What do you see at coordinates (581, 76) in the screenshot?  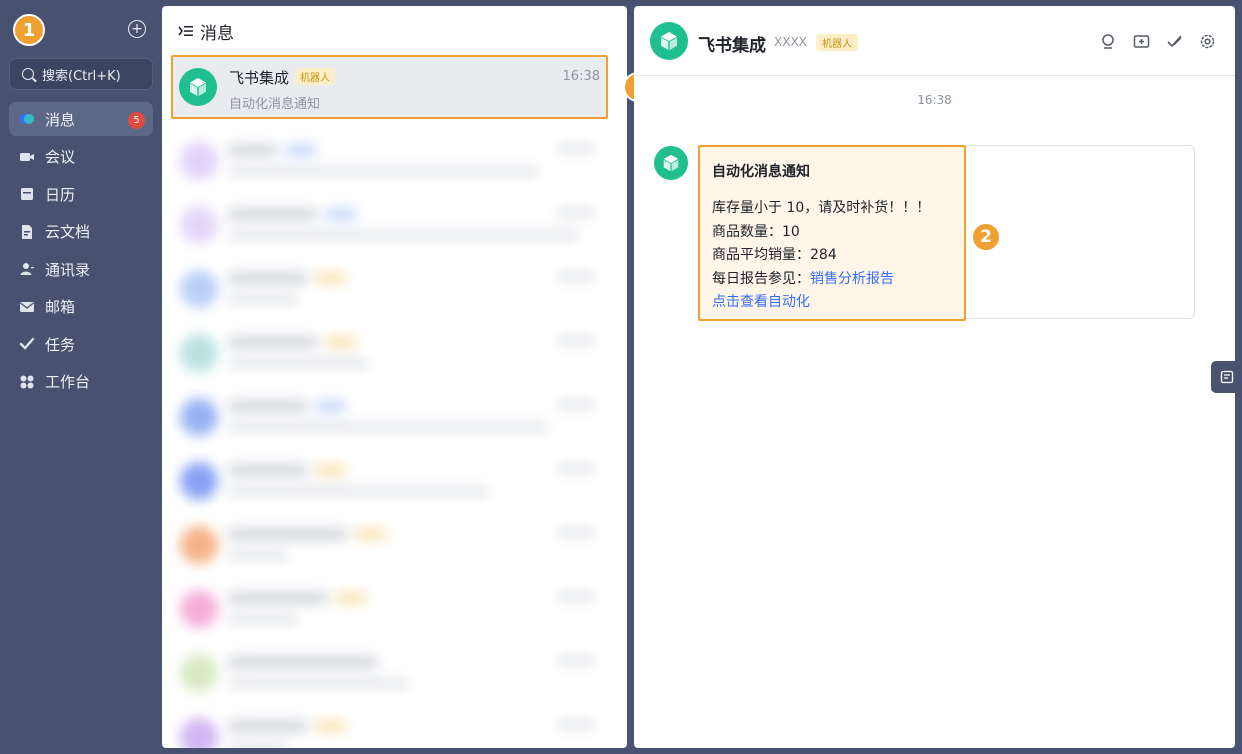 I see `chat-time: 16:38` at bounding box center [581, 76].